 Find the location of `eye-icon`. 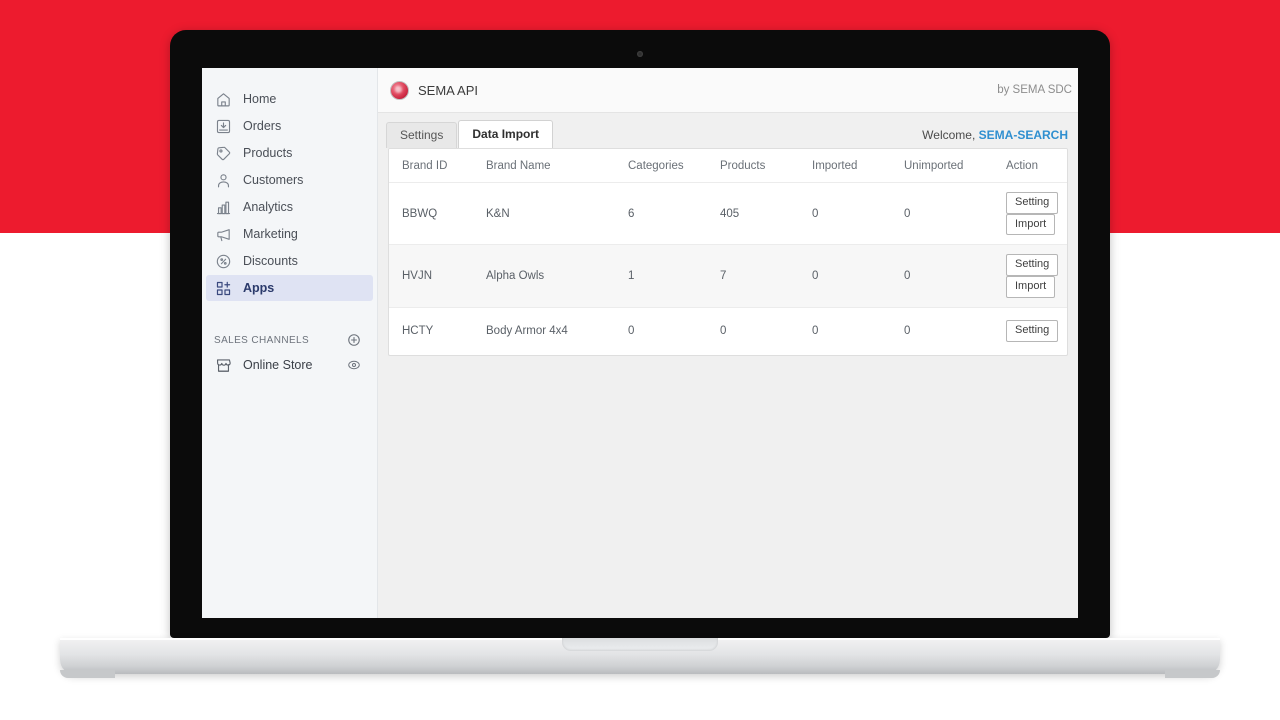

eye-icon is located at coordinates (354, 365).